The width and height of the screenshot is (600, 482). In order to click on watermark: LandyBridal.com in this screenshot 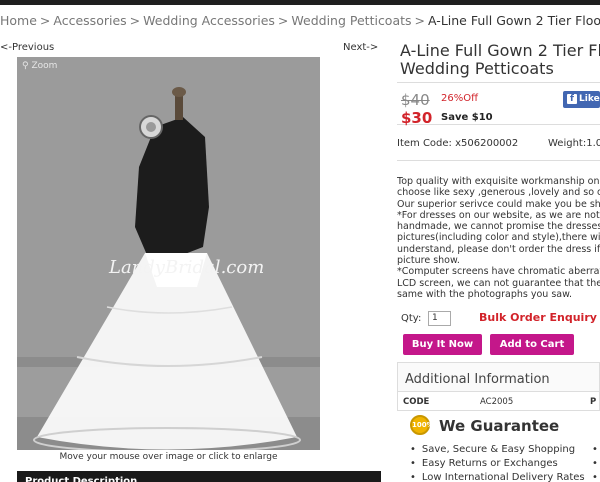, I will do `click(187, 267)`.